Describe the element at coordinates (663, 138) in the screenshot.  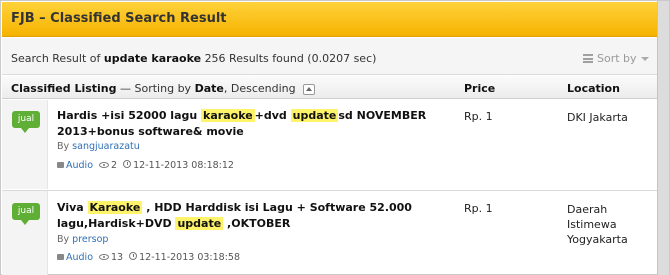
I see `right-edge-shade` at that location.